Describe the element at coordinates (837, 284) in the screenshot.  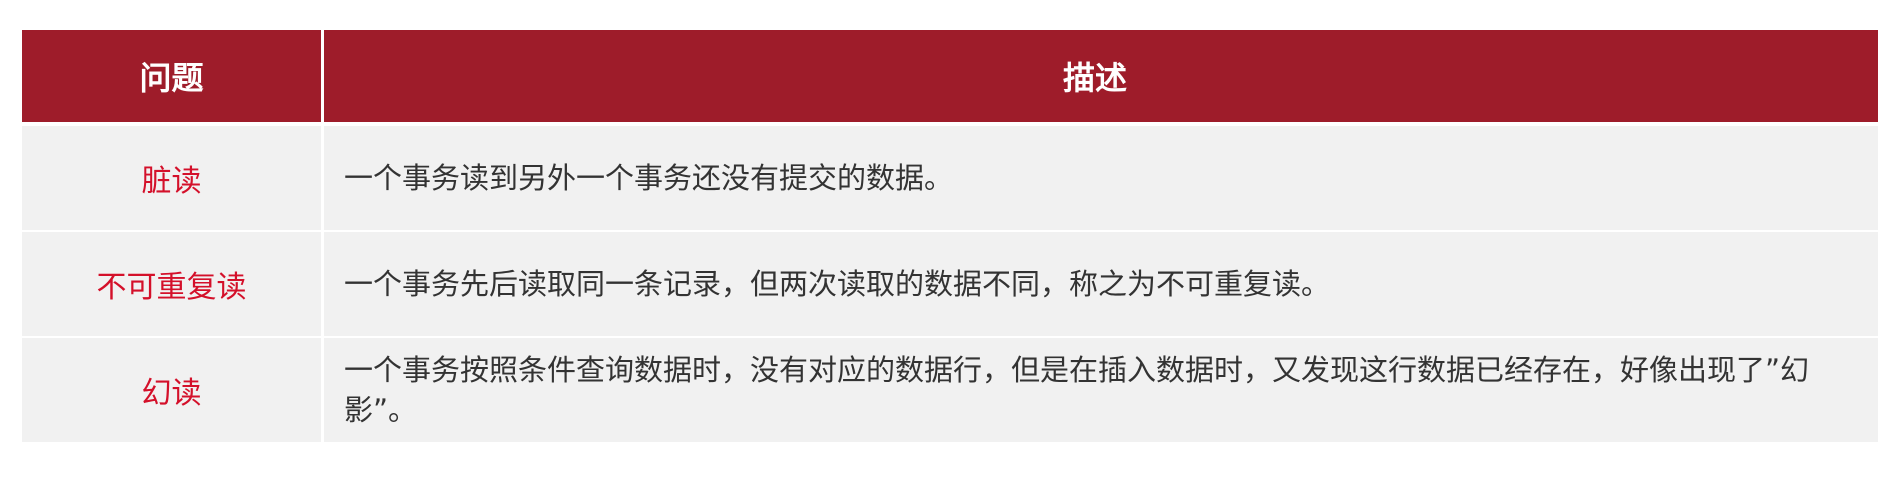
I see `description-text: 一个事务先后读取同一条记录，但两次读取的数据不同，称之为不可重复读。` at that location.